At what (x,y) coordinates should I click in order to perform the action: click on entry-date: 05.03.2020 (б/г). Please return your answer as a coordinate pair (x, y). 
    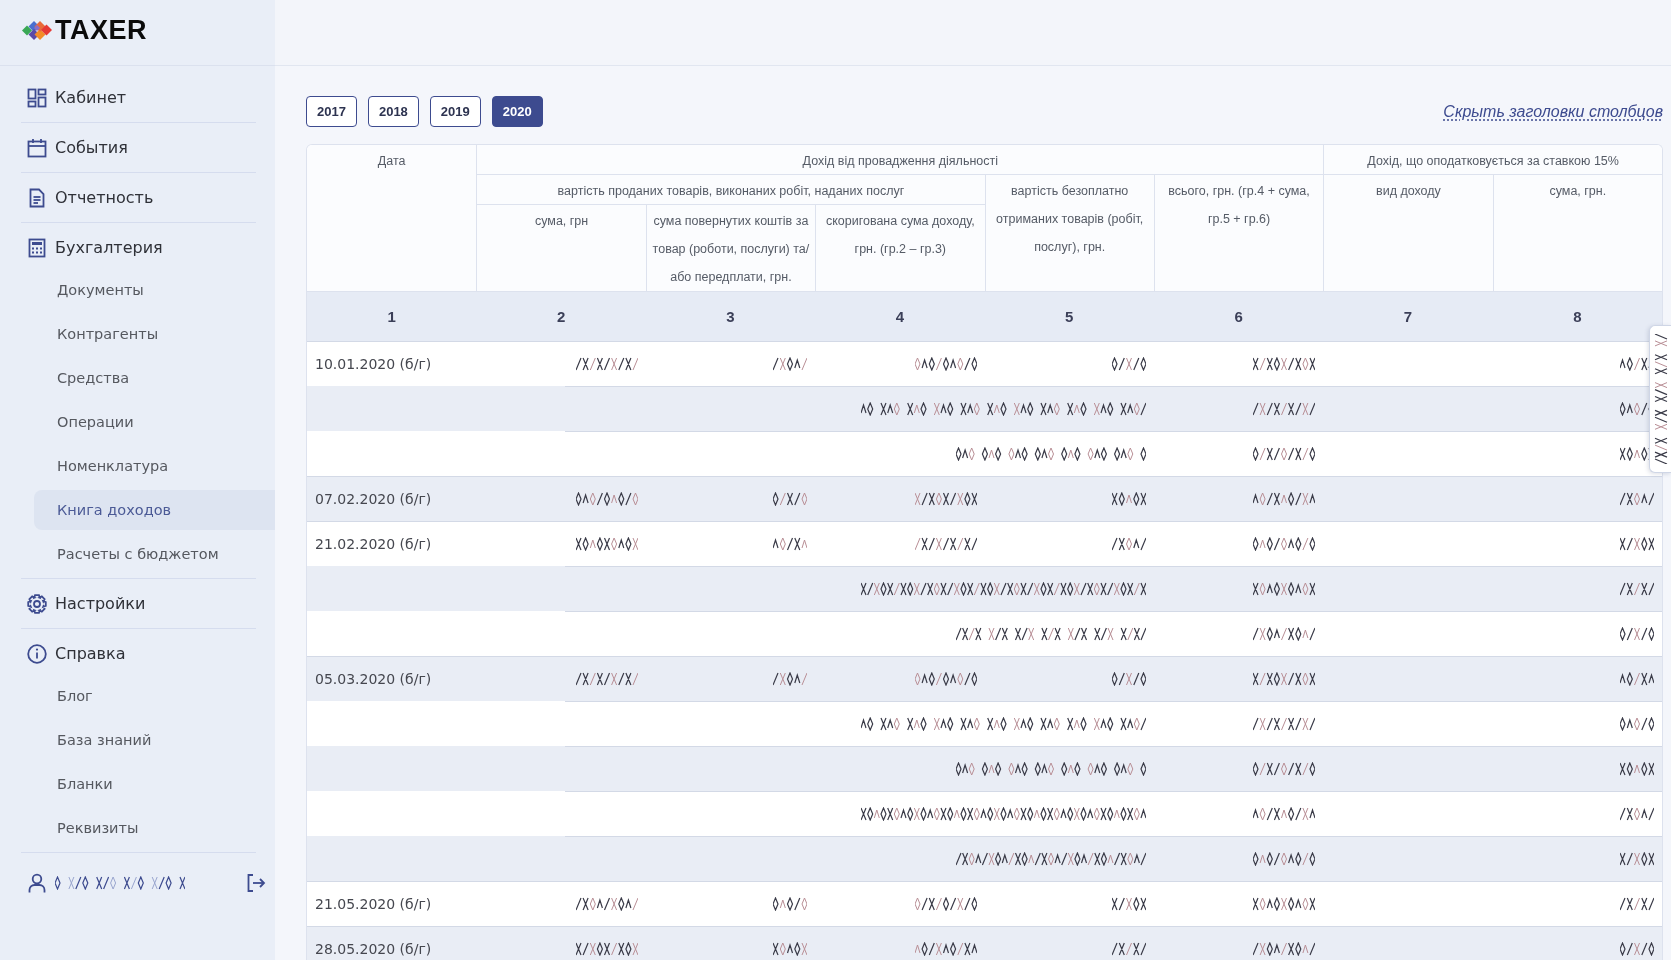
    Looking at the image, I should click on (373, 679).